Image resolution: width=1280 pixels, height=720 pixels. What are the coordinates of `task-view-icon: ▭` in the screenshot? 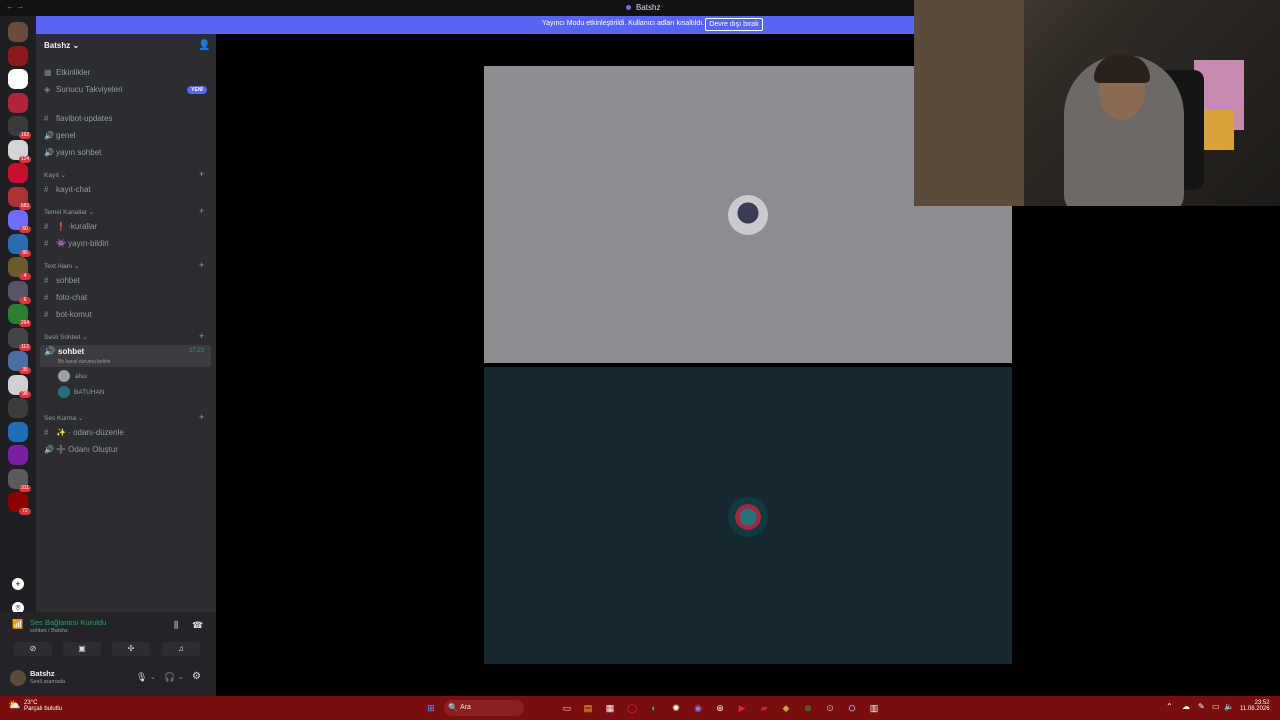 It's located at (567, 708).